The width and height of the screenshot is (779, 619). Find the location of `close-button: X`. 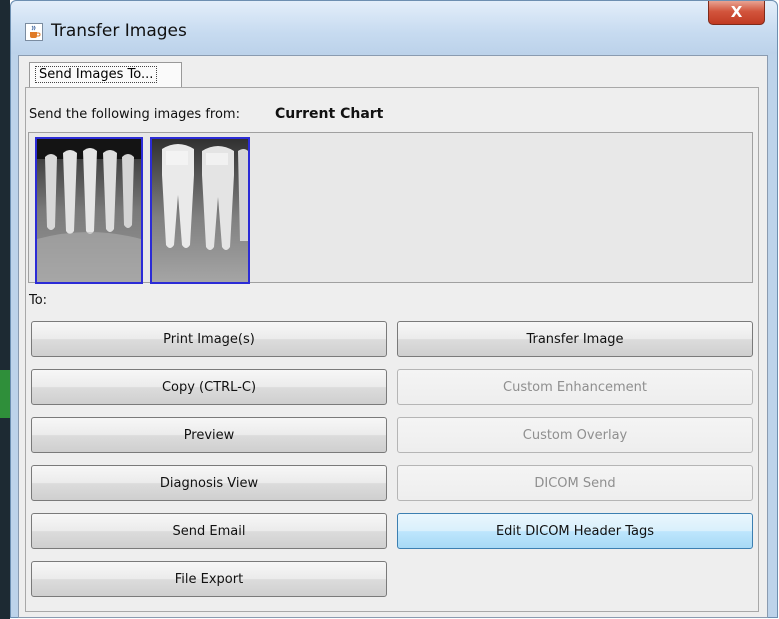

close-button: X is located at coordinates (736, 13).